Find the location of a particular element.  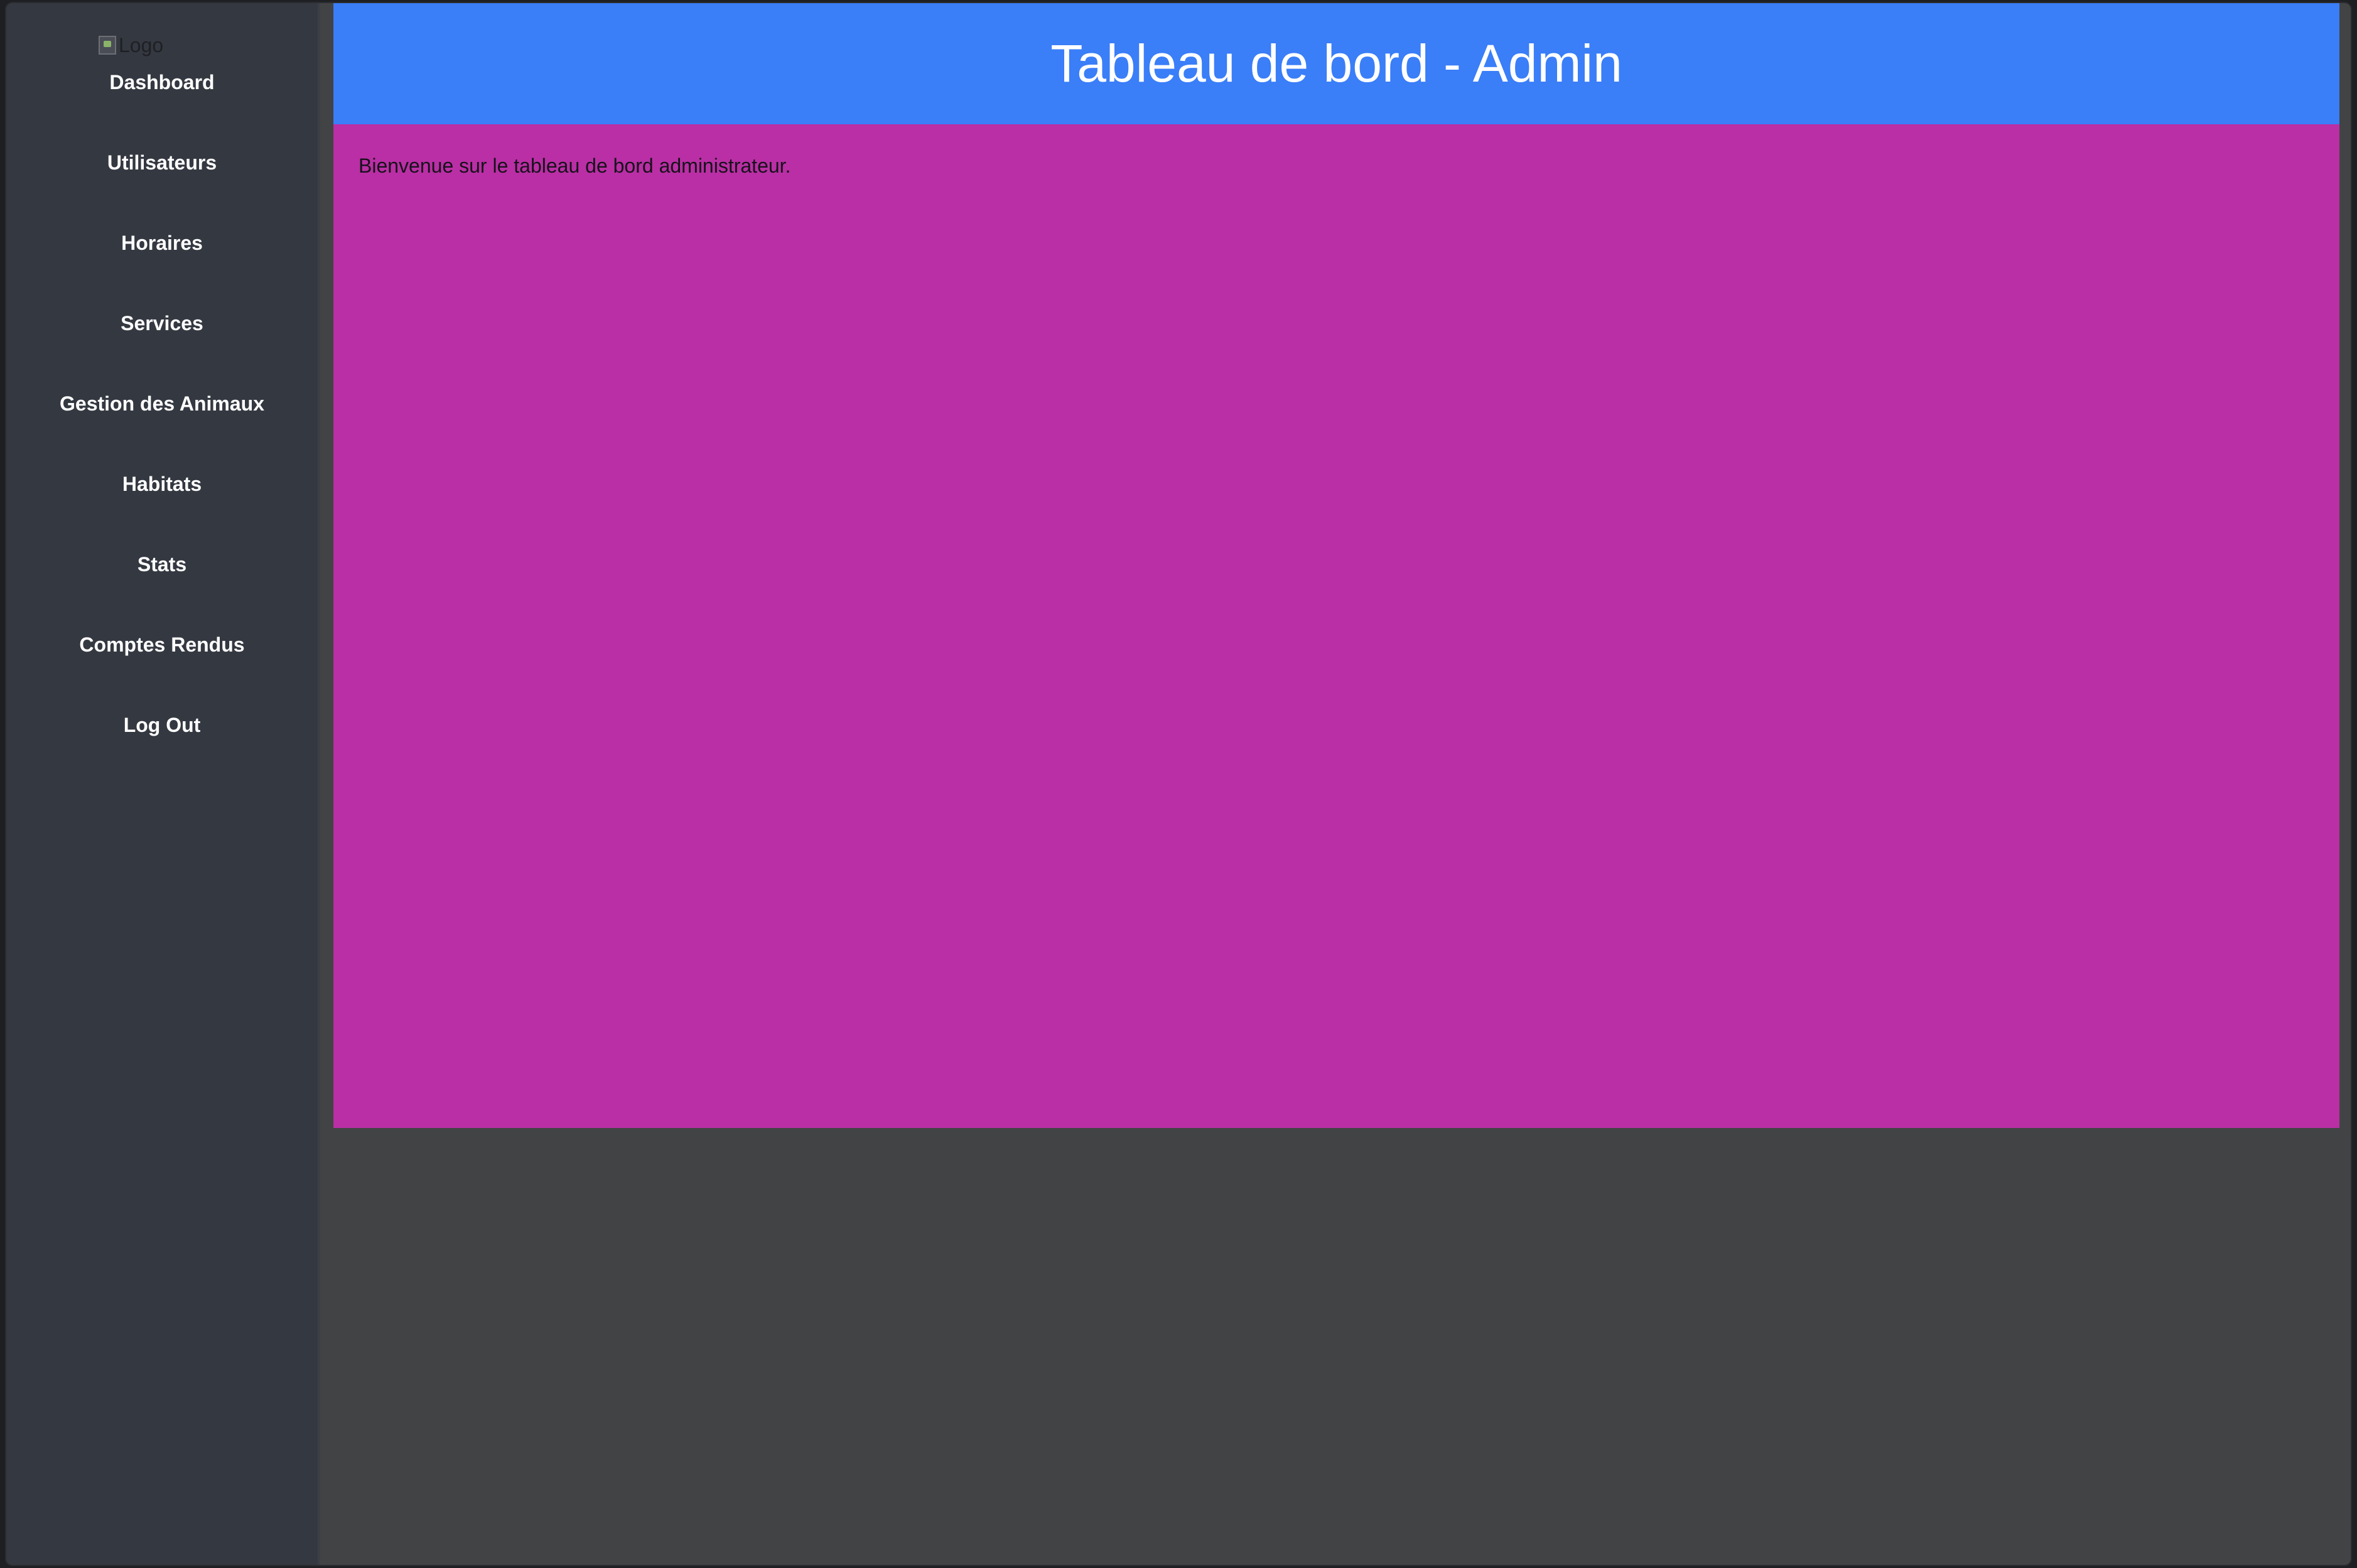

page-header: Tableau de bord - Admin is located at coordinates (1336, 63).